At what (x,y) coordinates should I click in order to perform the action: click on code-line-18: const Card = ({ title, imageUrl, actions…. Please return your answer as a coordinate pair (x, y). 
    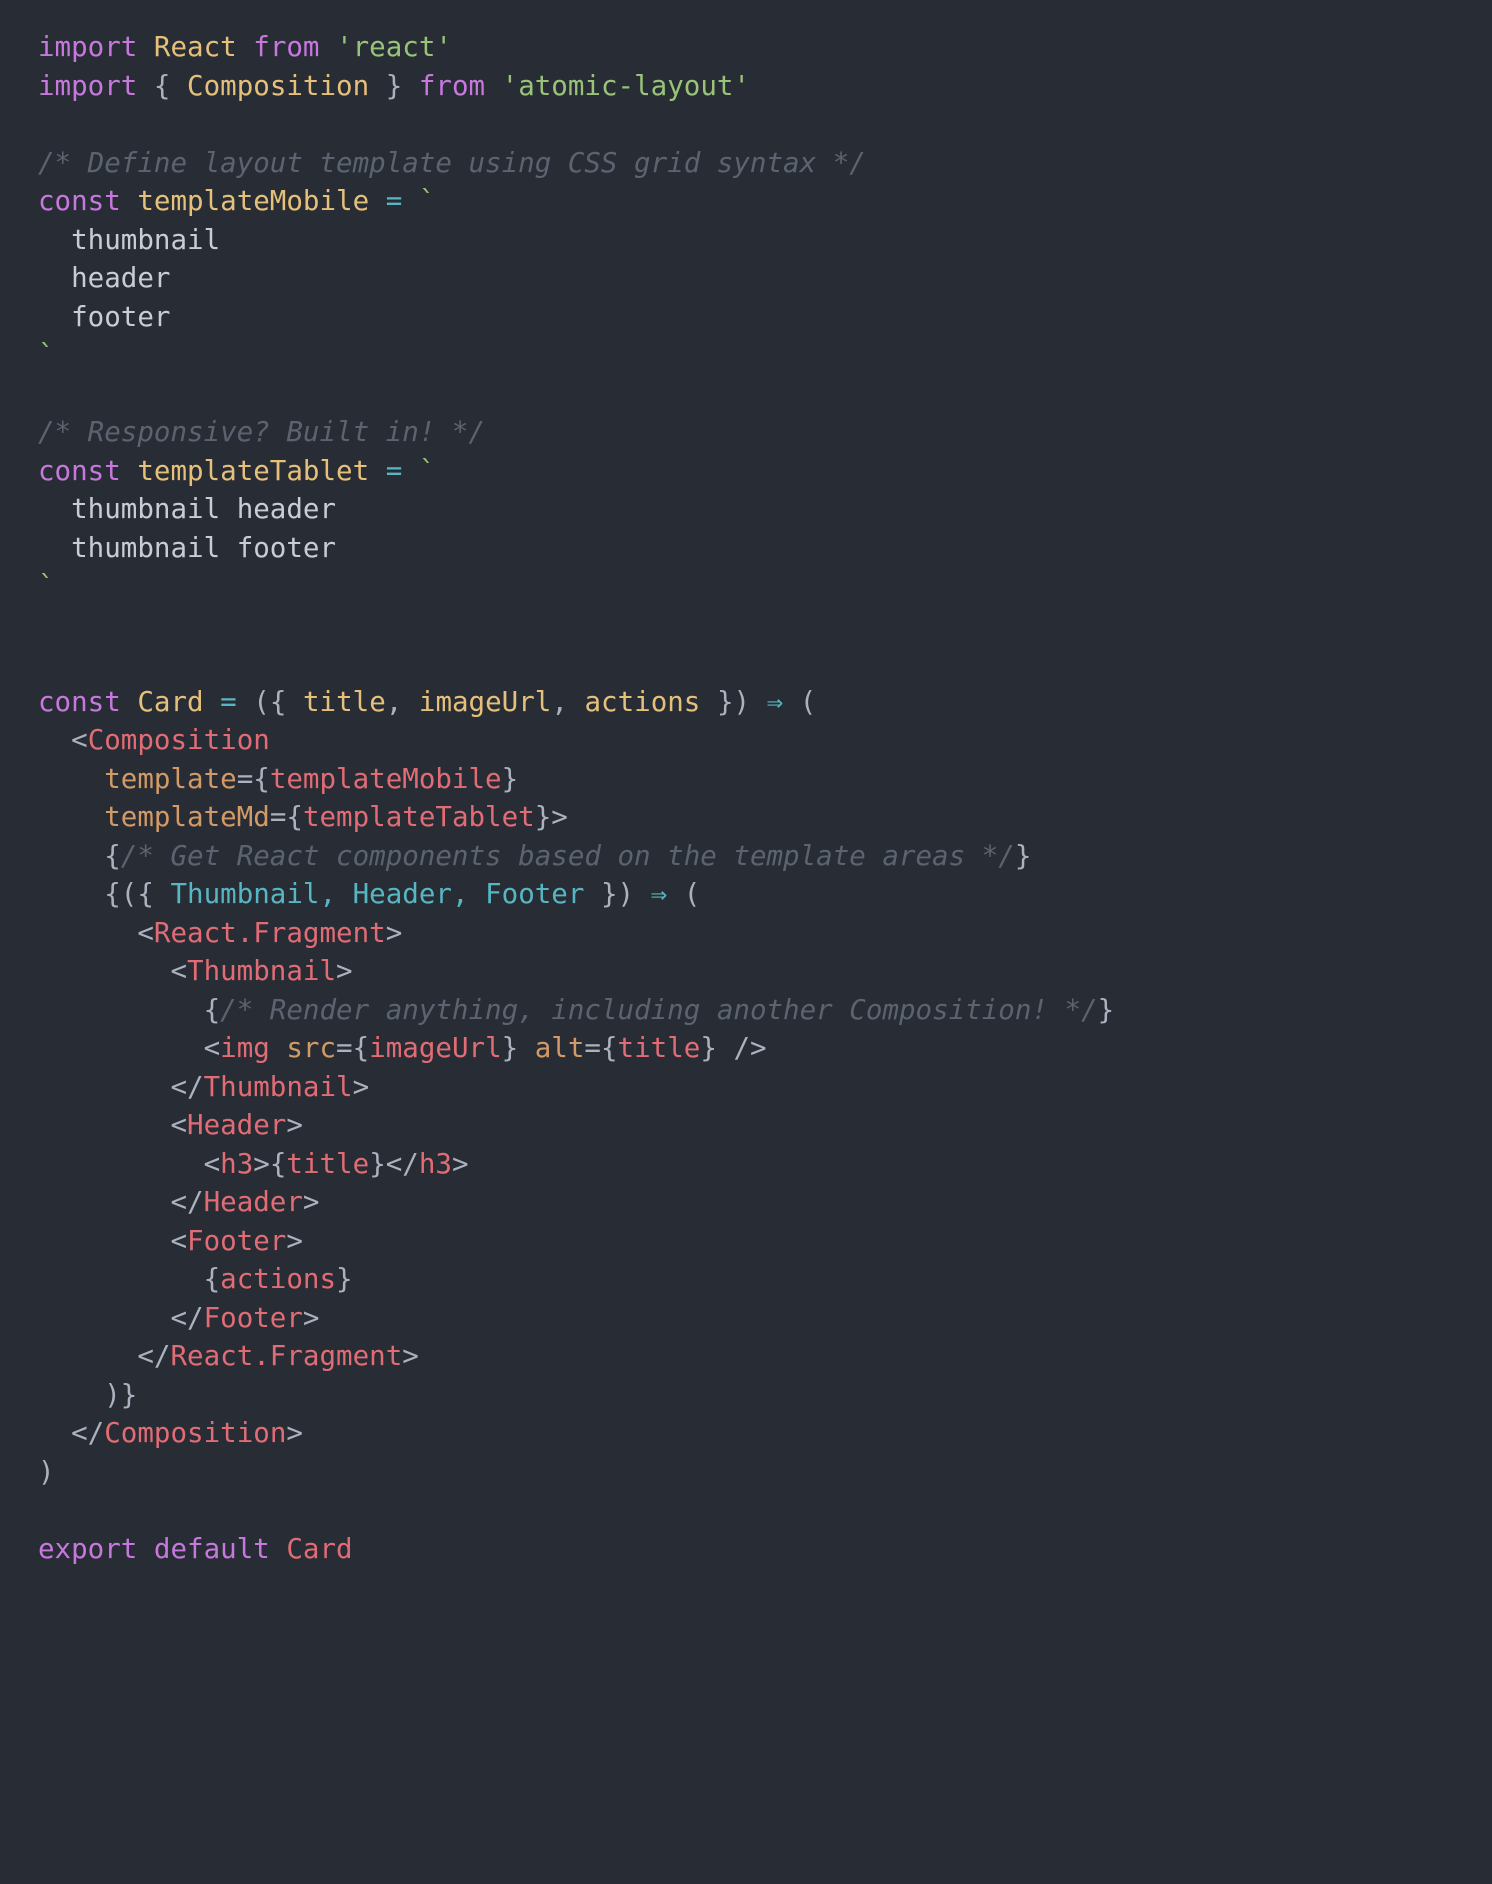
    Looking at the image, I should click on (765, 702).